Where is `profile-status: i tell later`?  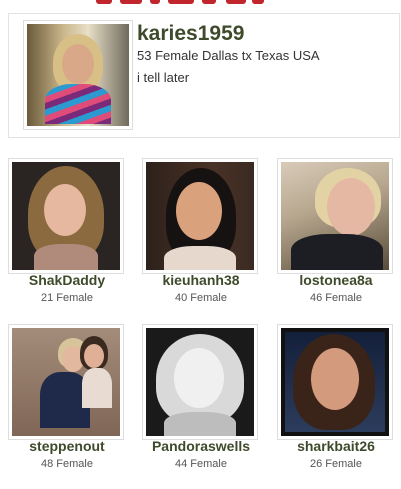 profile-status: i tell later is located at coordinates (163, 77).